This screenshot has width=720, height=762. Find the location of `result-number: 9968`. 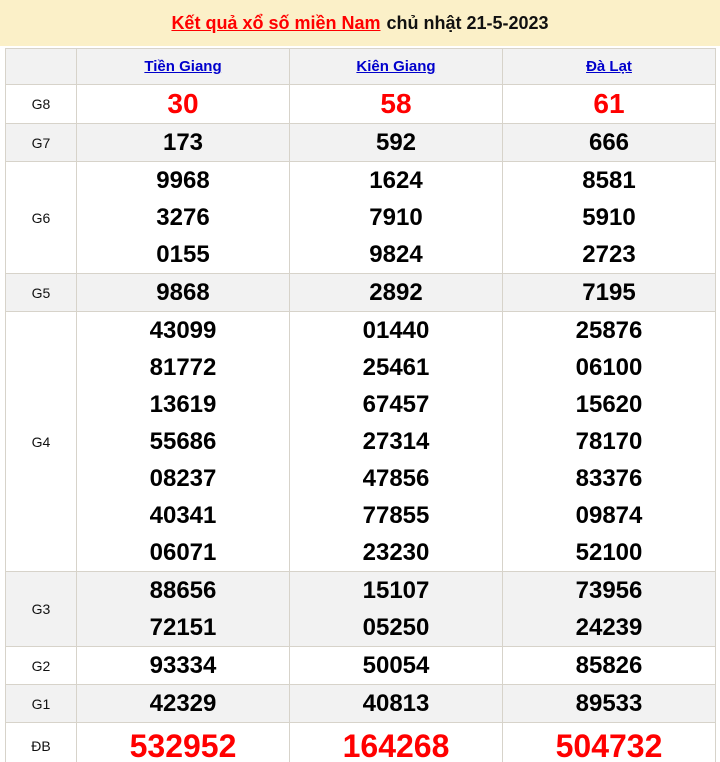

result-number: 9968 is located at coordinates (183, 180).